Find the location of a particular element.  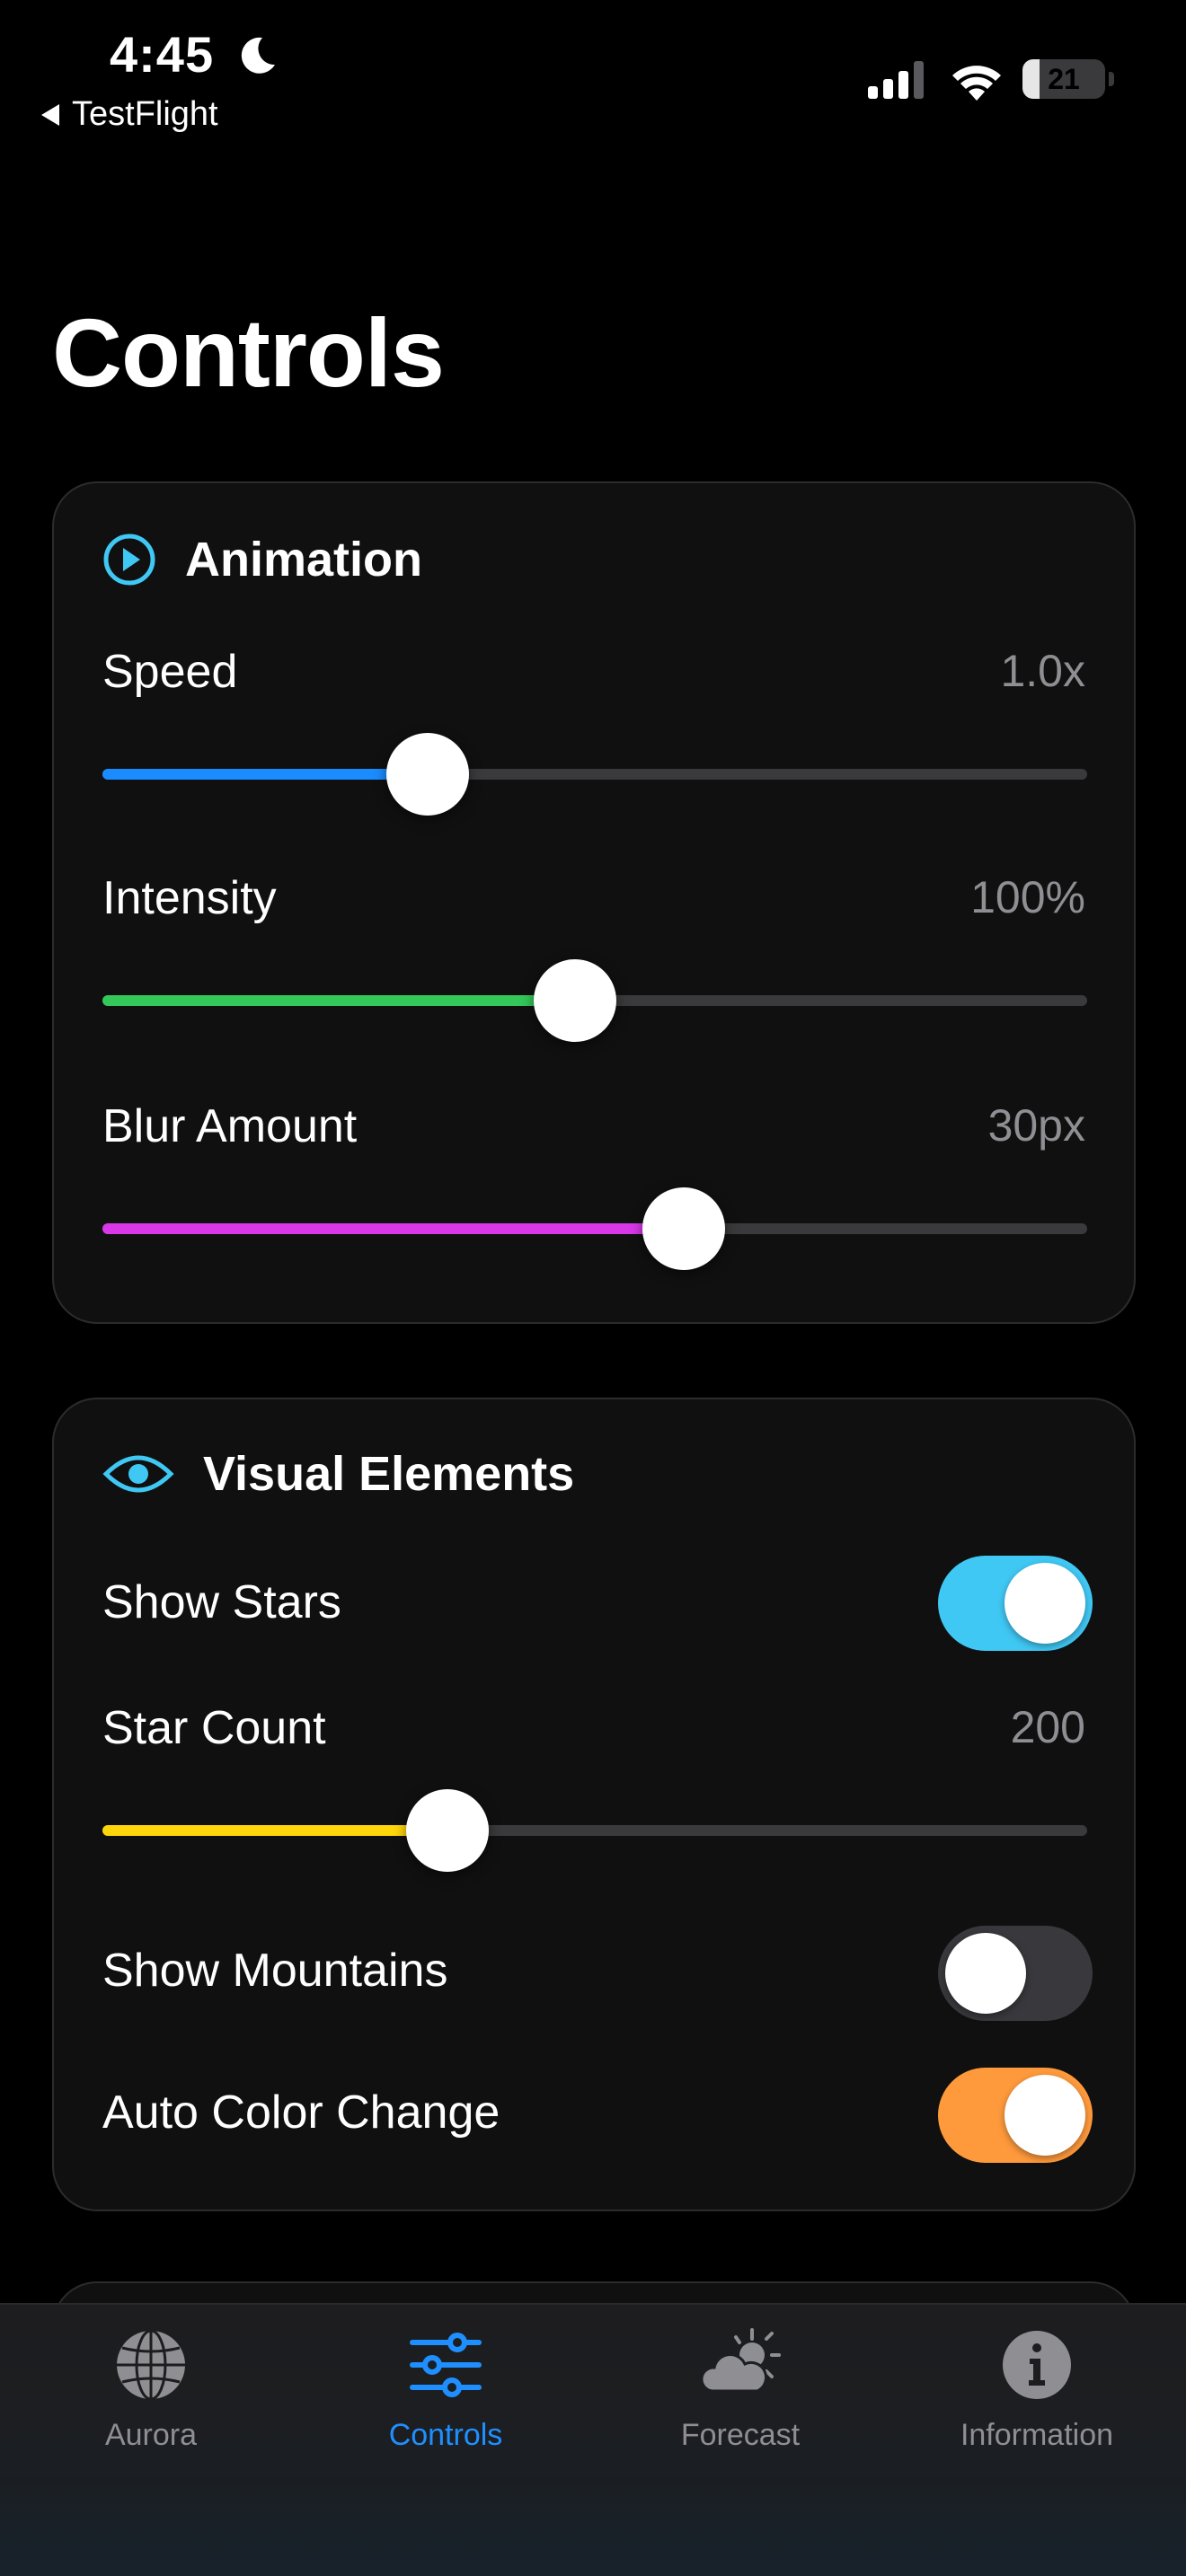

tab-information-label: Information is located at coordinates (1037, 2435).